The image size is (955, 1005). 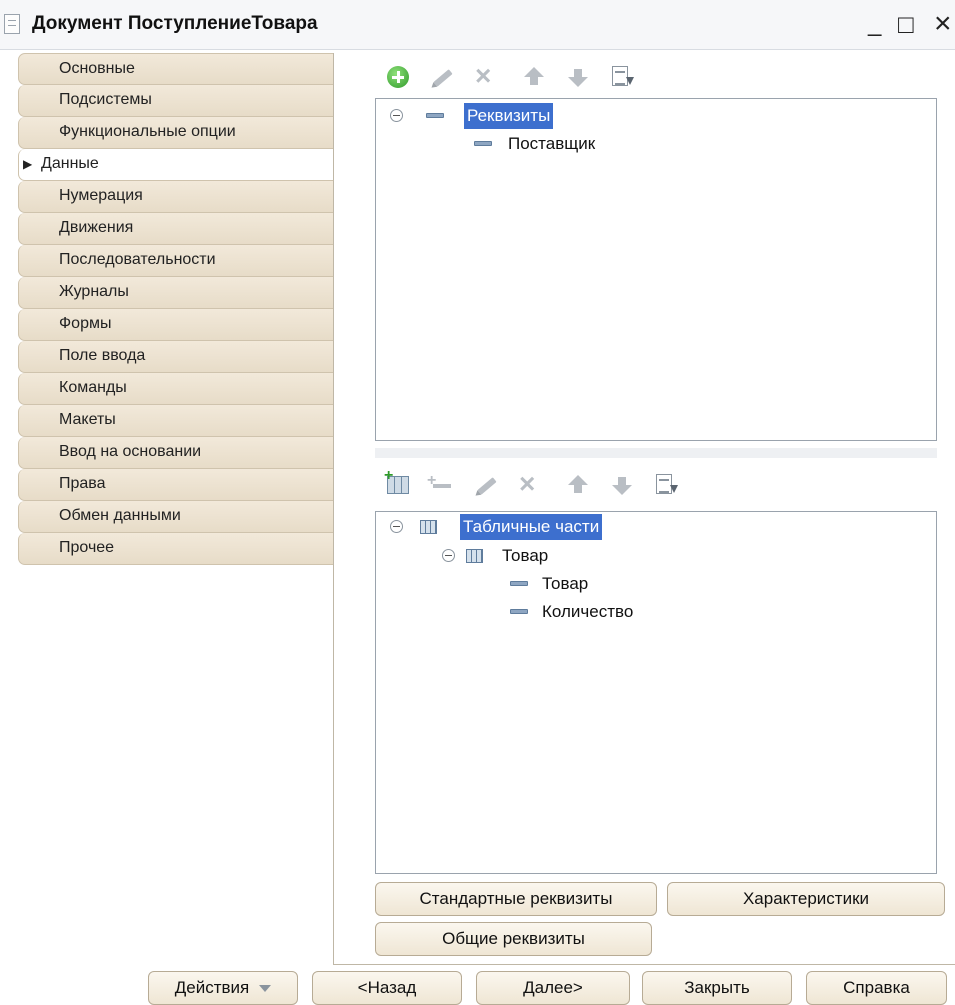 What do you see at coordinates (477, 25) in the screenshot?
I see `title-bar: Документ ПоступлениеТовара _ □ ×` at bounding box center [477, 25].